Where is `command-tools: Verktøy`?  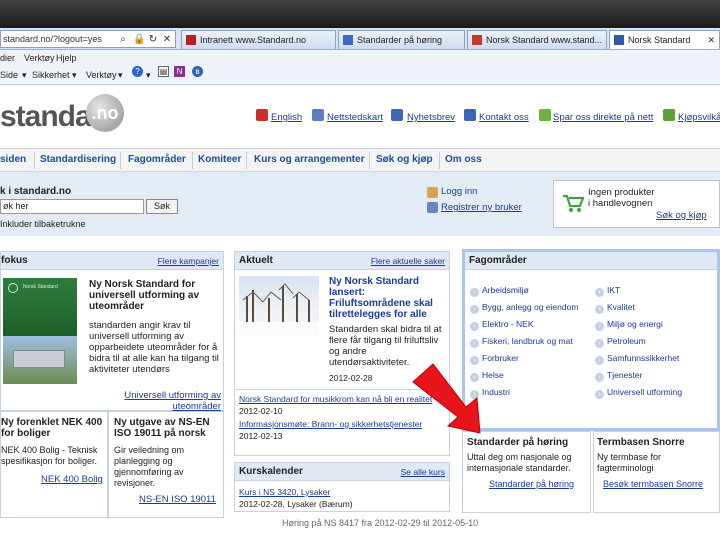
command-tools: Verktøy is located at coordinates (101, 75).